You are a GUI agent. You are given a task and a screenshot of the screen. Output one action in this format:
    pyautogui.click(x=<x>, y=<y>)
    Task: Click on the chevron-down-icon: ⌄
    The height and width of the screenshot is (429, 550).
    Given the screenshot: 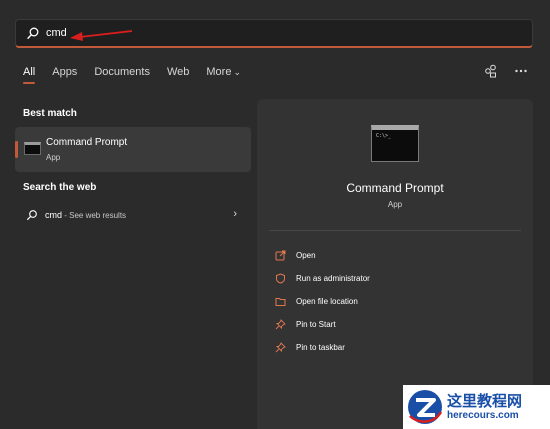 What is the action you would take?
    pyautogui.click(x=237, y=72)
    